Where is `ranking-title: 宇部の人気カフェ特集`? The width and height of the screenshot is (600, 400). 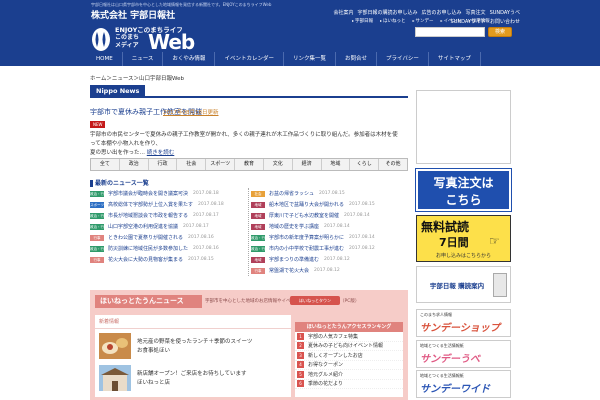 ranking-title: 宇部の人気カフェ特集 is located at coordinates (333, 336).